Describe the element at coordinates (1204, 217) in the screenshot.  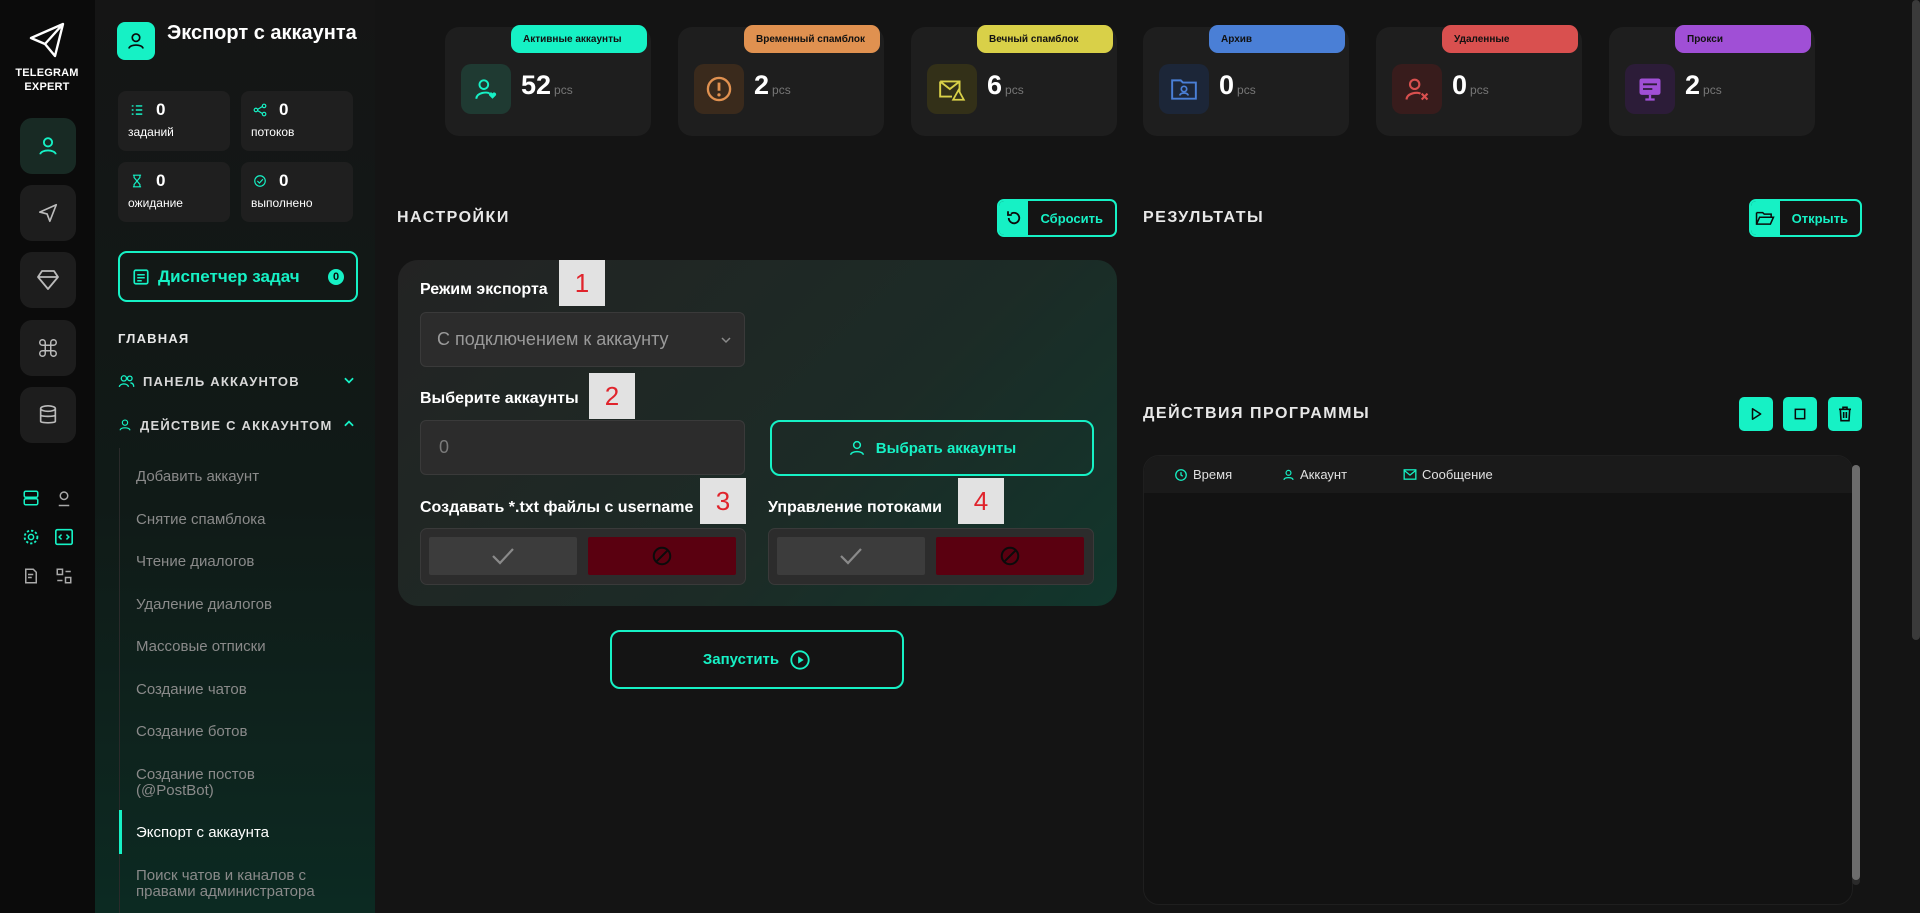
I see `results-heading: РЕЗУЛЬТАТЫ` at that location.